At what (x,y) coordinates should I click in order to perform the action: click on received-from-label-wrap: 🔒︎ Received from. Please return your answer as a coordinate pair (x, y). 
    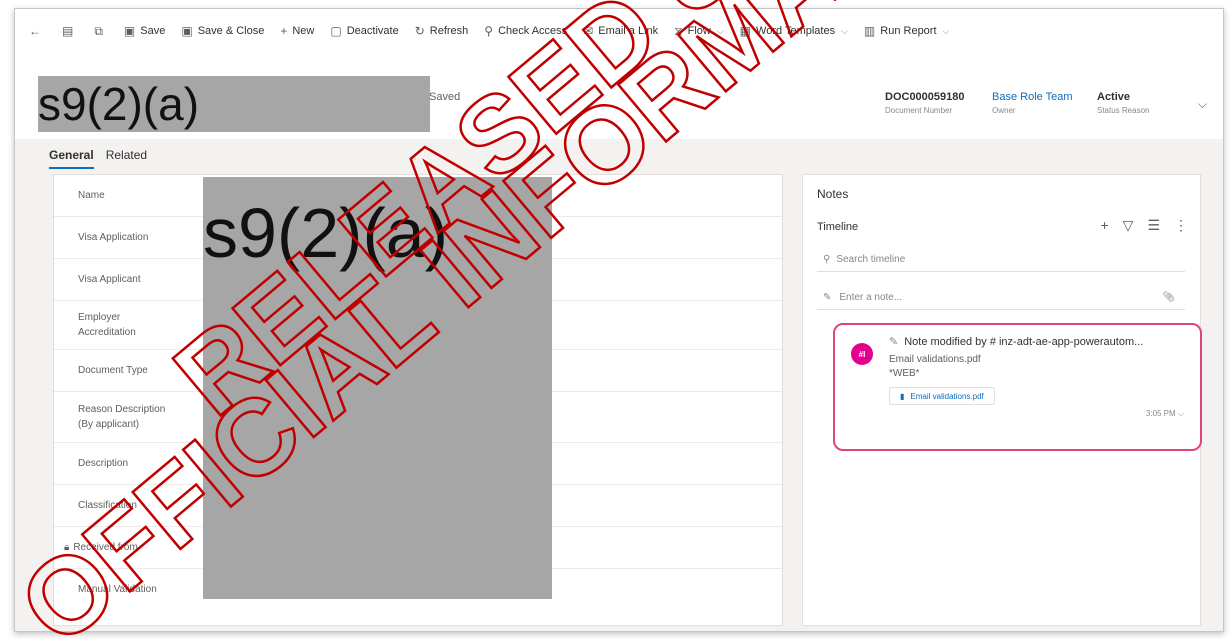
    Looking at the image, I should click on (109, 547).